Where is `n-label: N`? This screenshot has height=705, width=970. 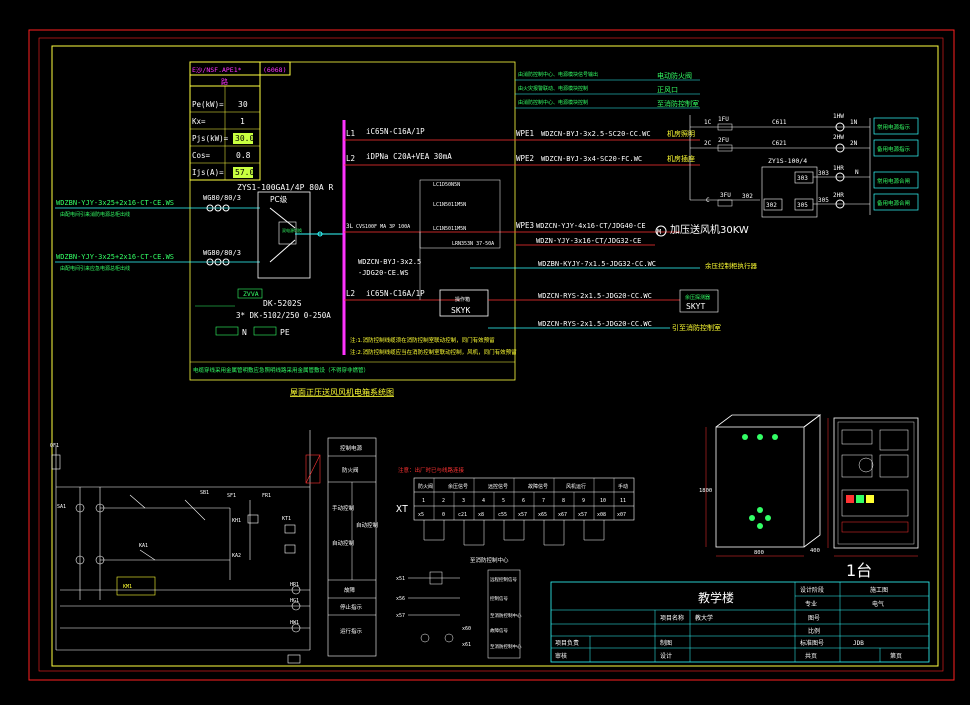 n-label: N is located at coordinates (244, 332).